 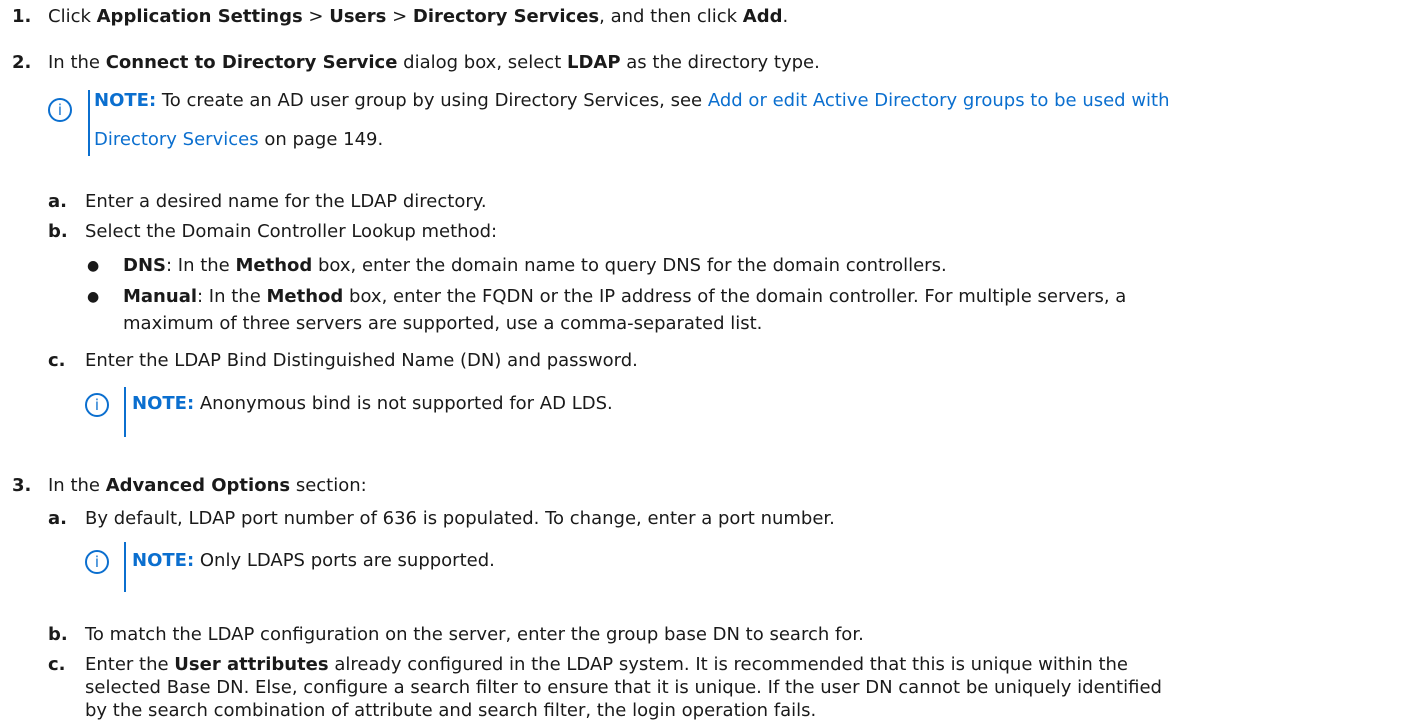 I want to click on sub-3c-text: Enter the, so click(x=130, y=664).